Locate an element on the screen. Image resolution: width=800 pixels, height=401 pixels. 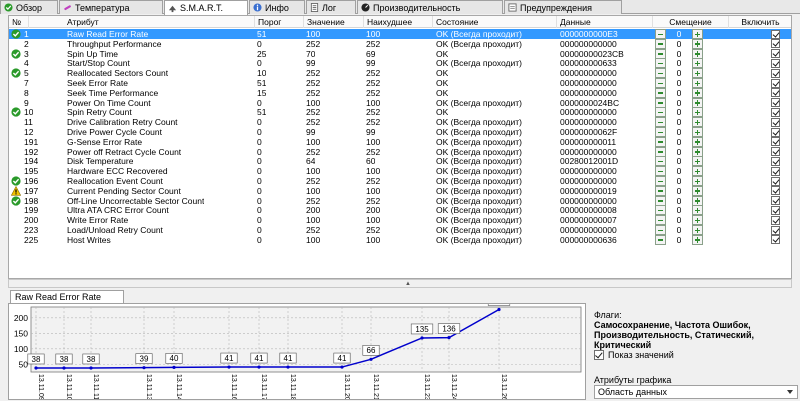
checkbox-checked-icon is located at coordinates (599, 355).